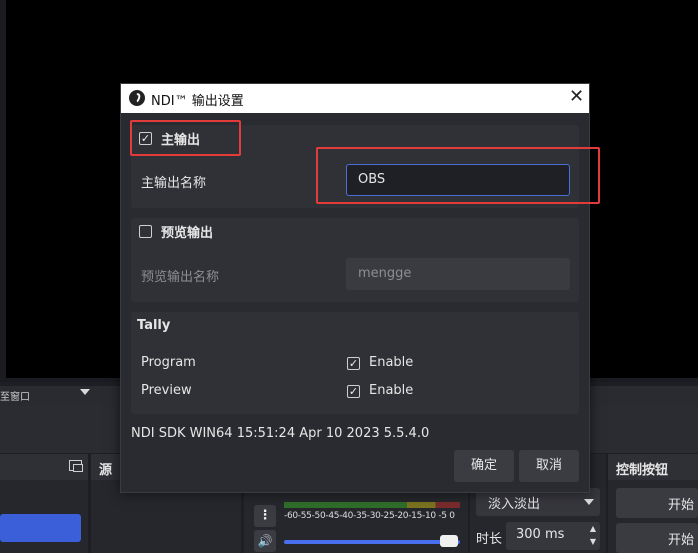  What do you see at coordinates (76, 466) in the screenshot?
I see `undock-icon` at bounding box center [76, 466].